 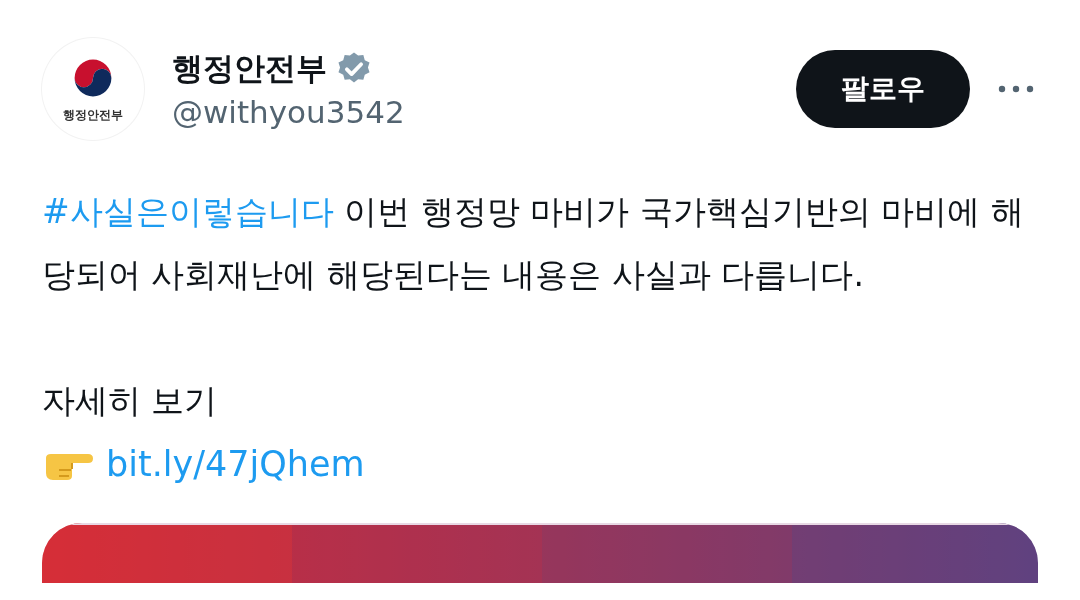 I want to click on follow-button: 팔로우, so click(x=883, y=89).